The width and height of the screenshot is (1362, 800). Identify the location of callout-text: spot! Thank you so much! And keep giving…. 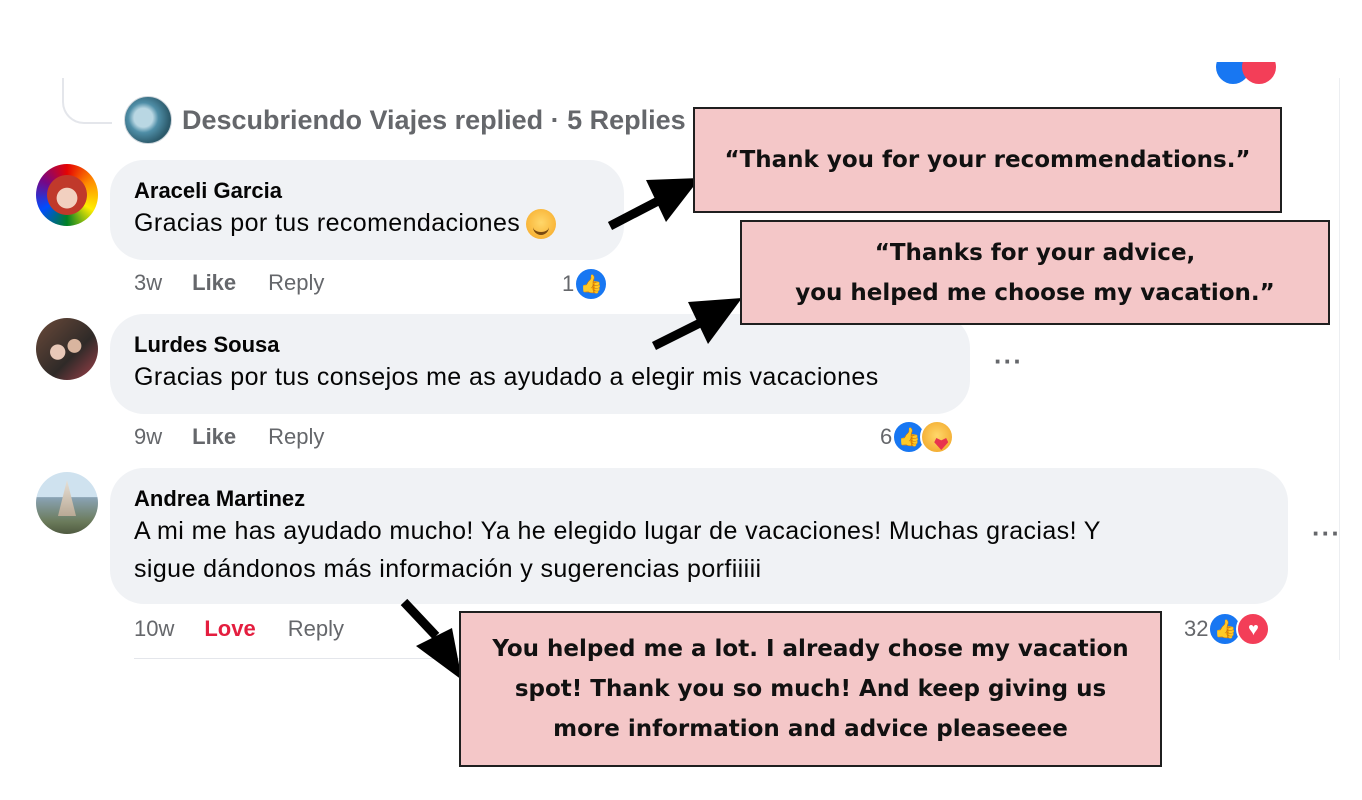
(810, 689).